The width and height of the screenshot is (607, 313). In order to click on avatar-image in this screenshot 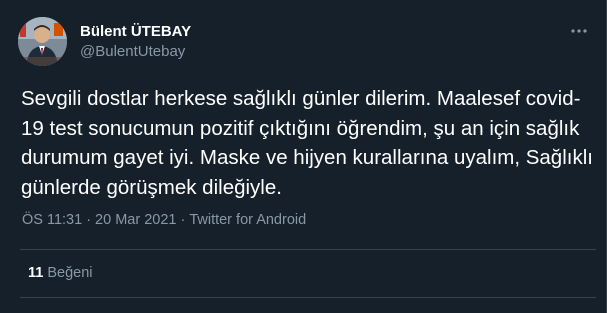, I will do `click(42, 41)`.